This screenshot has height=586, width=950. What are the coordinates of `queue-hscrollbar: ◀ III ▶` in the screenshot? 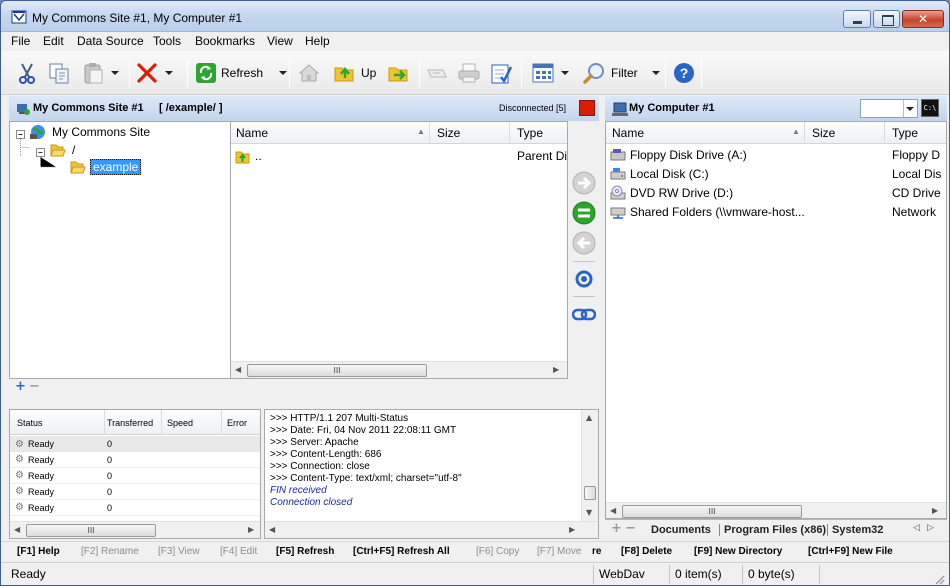 It's located at (135, 529).